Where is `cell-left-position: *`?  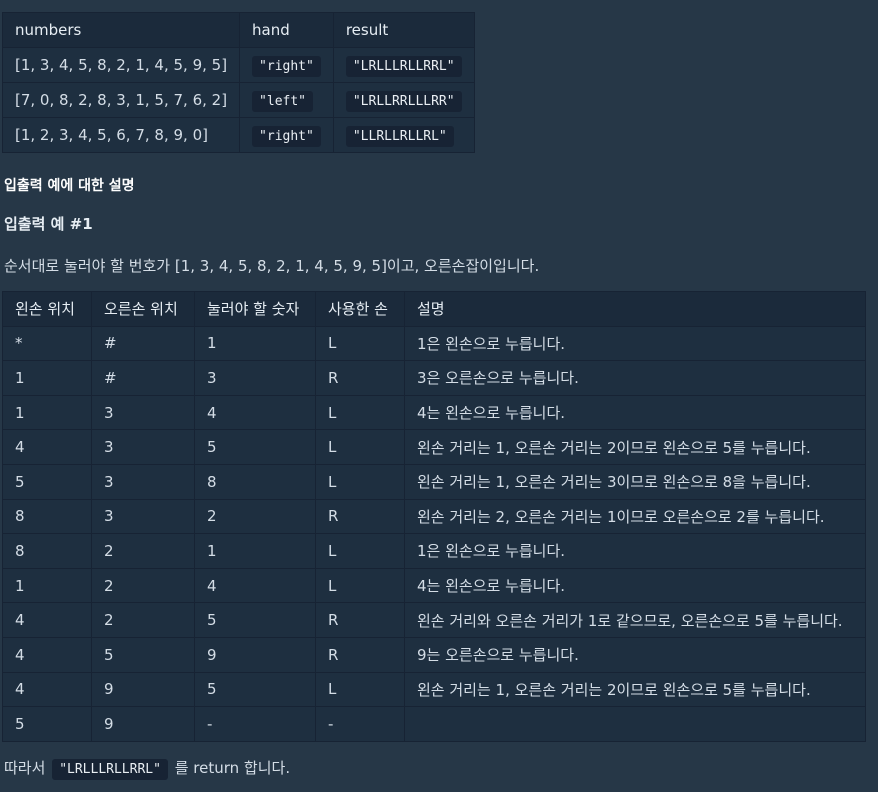 cell-left-position: * is located at coordinates (47, 343).